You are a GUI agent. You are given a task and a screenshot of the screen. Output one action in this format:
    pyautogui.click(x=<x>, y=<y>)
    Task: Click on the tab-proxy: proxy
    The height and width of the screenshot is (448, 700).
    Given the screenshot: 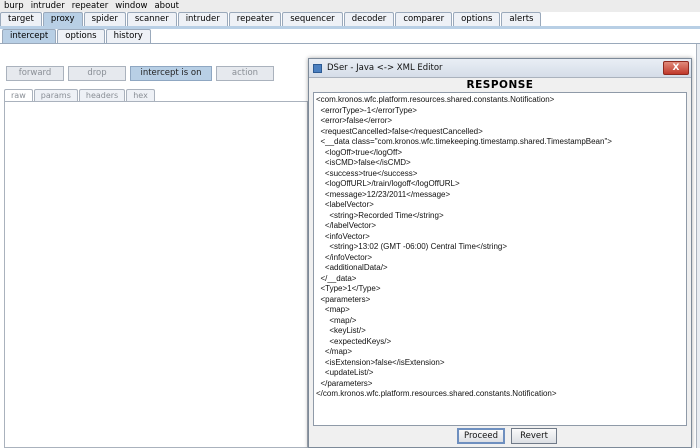 What is the action you would take?
    pyautogui.click(x=62, y=19)
    